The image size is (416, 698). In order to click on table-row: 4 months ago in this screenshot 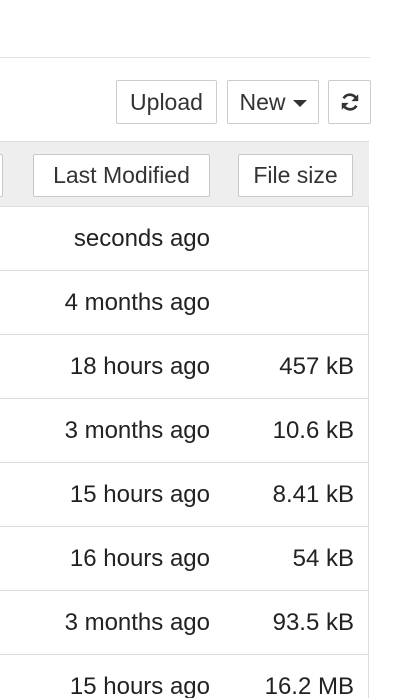, I will do `click(184, 303)`.